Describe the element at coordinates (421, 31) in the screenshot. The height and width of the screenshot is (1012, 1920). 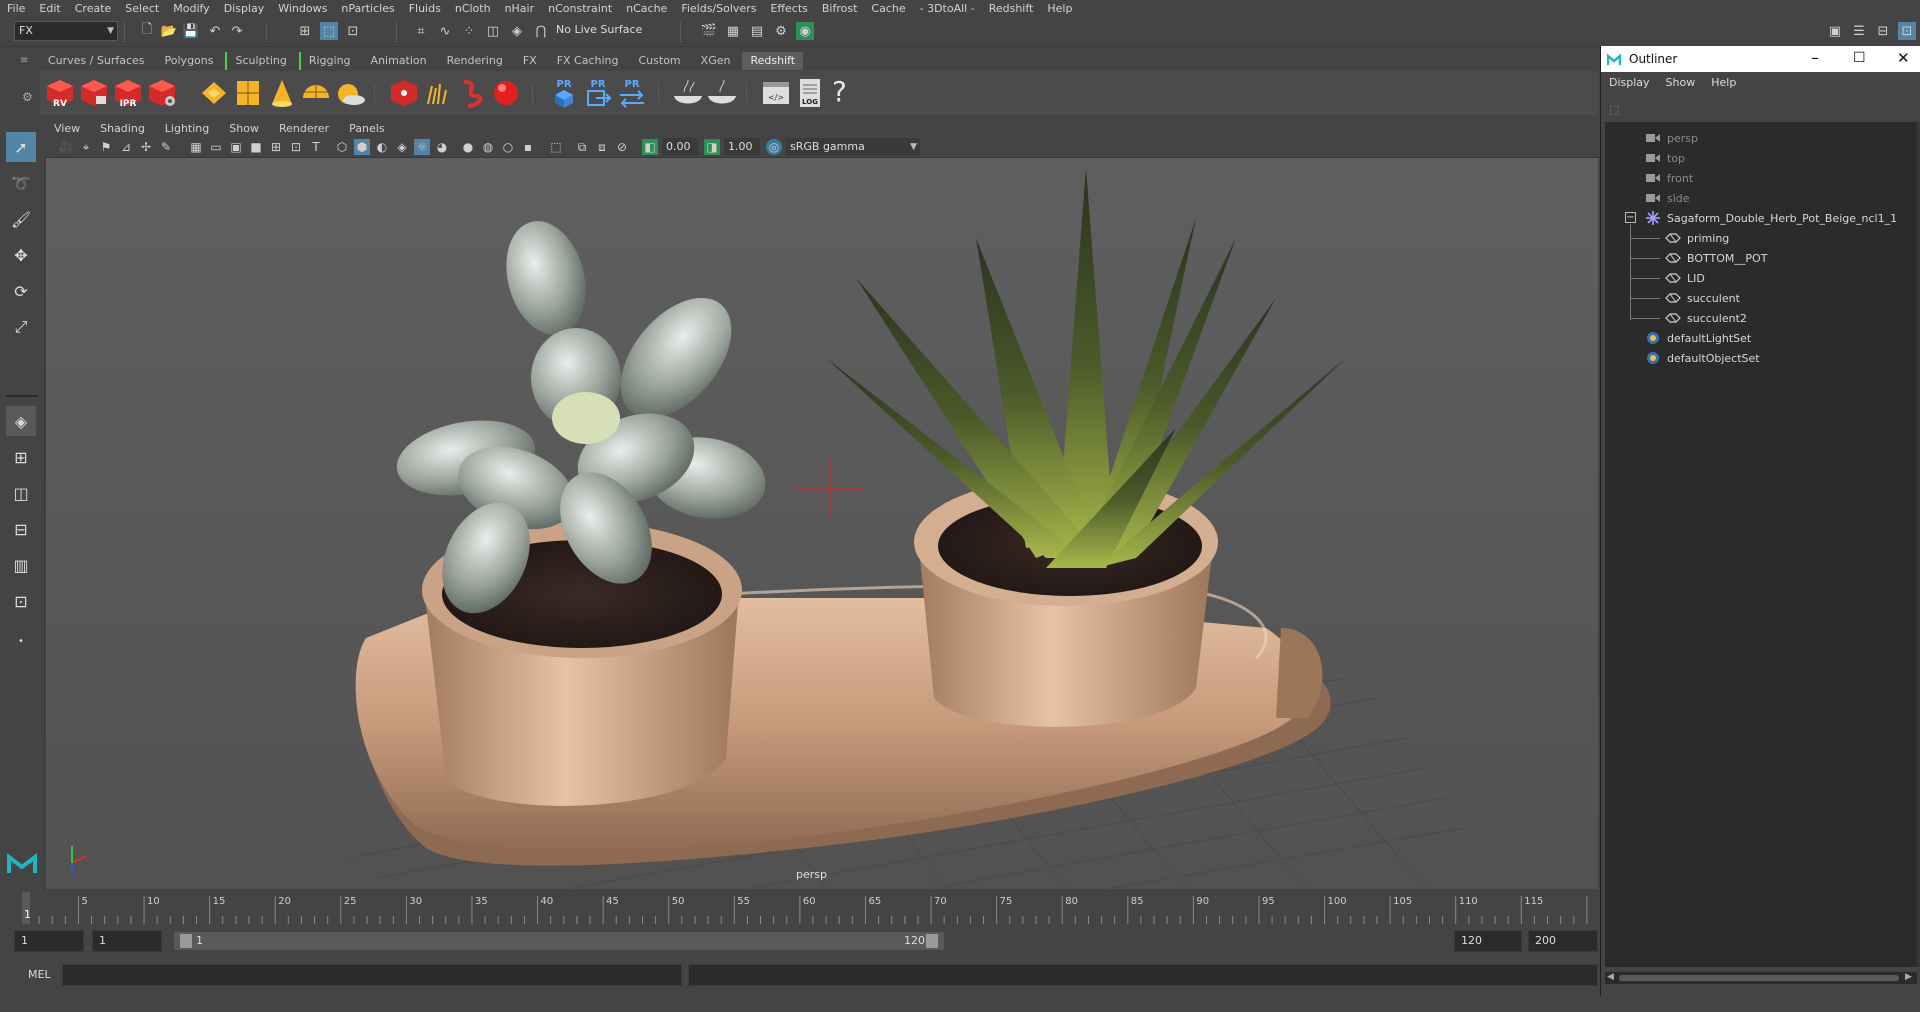
I see `snap-grid-icon: ⌗` at that location.